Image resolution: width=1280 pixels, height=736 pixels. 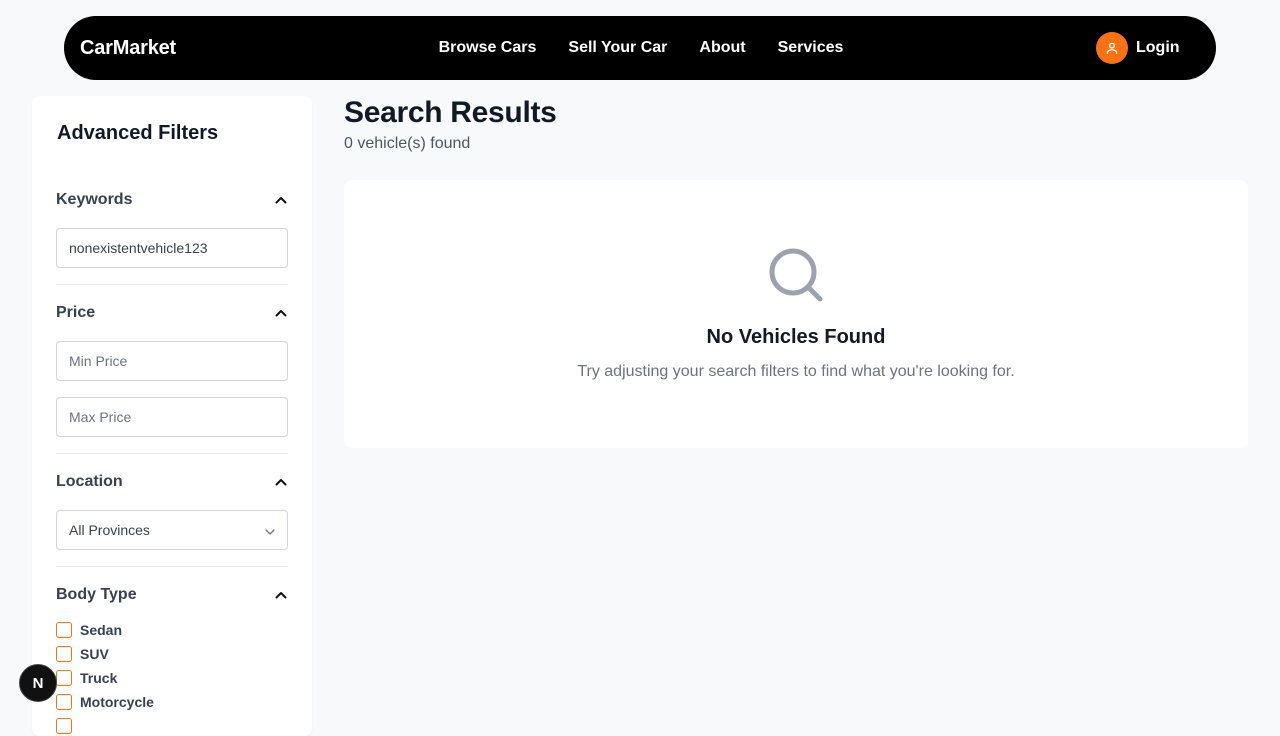 What do you see at coordinates (172, 361) in the screenshot?
I see `min-price-input` at bounding box center [172, 361].